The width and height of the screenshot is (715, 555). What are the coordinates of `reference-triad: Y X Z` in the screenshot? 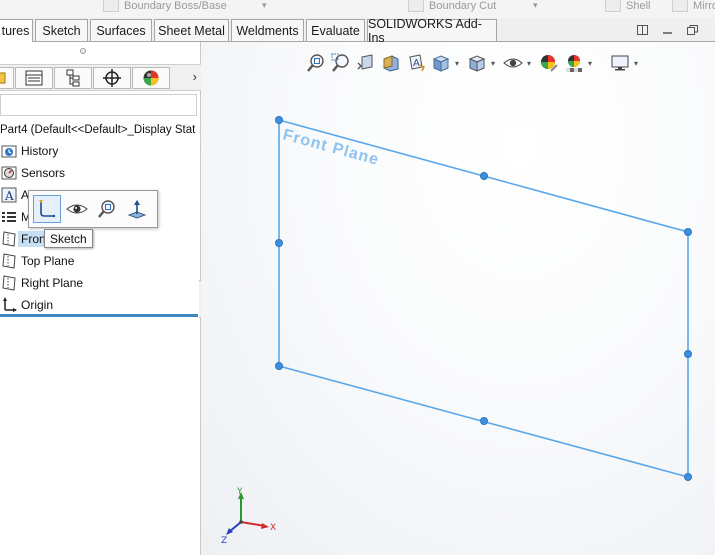 It's located at (248, 515).